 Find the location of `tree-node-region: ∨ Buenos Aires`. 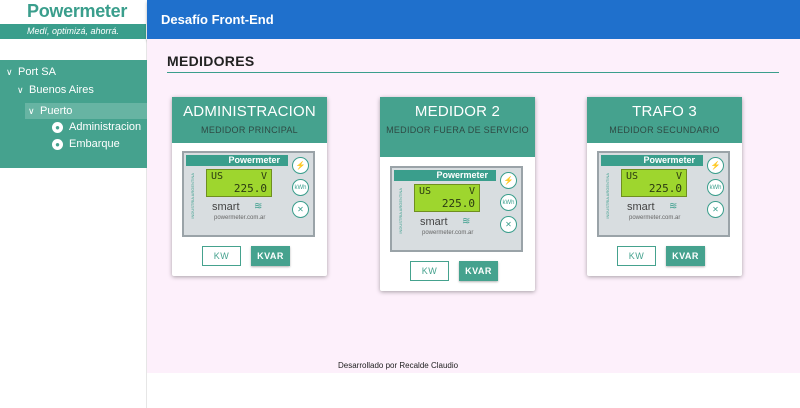

tree-node-region: ∨ Buenos Aires is located at coordinates (55, 90).